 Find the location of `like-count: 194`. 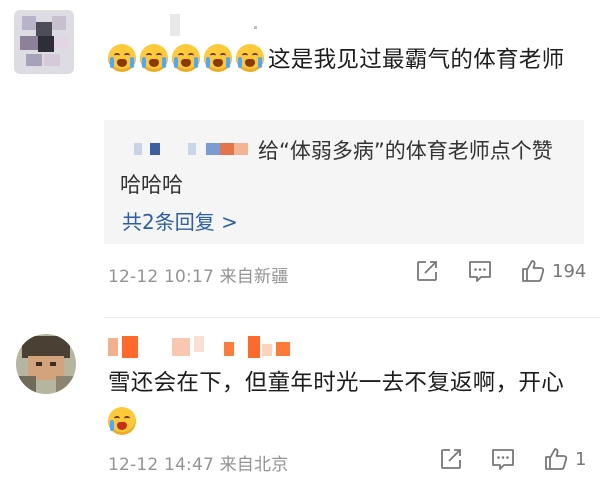

like-count: 194 is located at coordinates (569, 271).